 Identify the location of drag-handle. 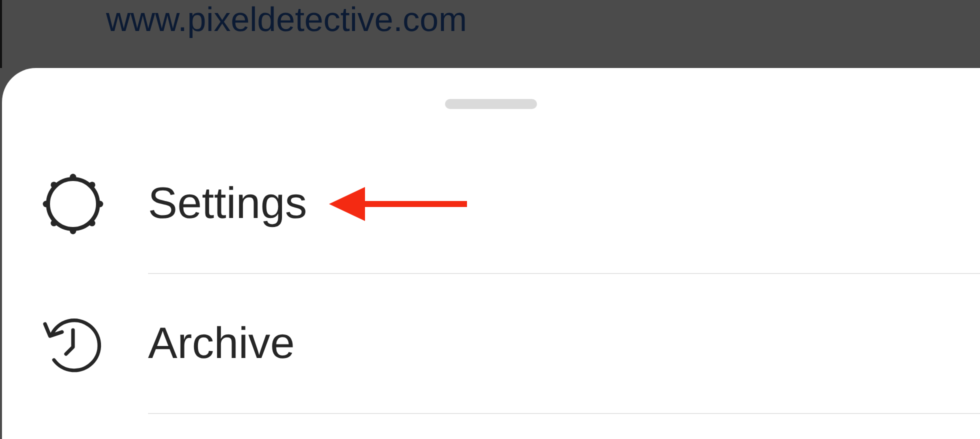
(491, 104).